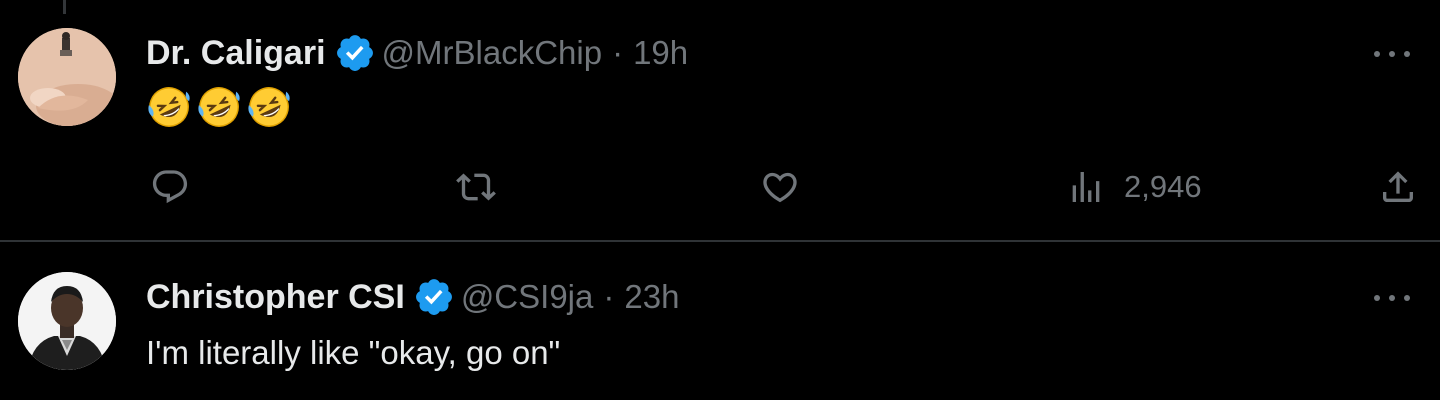 The height and width of the screenshot is (400, 1440). What do you see at coordinates (353, 352) in the screenshot?
I see `tweet-body: I'm literally like "okay, go on"` at bounding box center [353, 352].